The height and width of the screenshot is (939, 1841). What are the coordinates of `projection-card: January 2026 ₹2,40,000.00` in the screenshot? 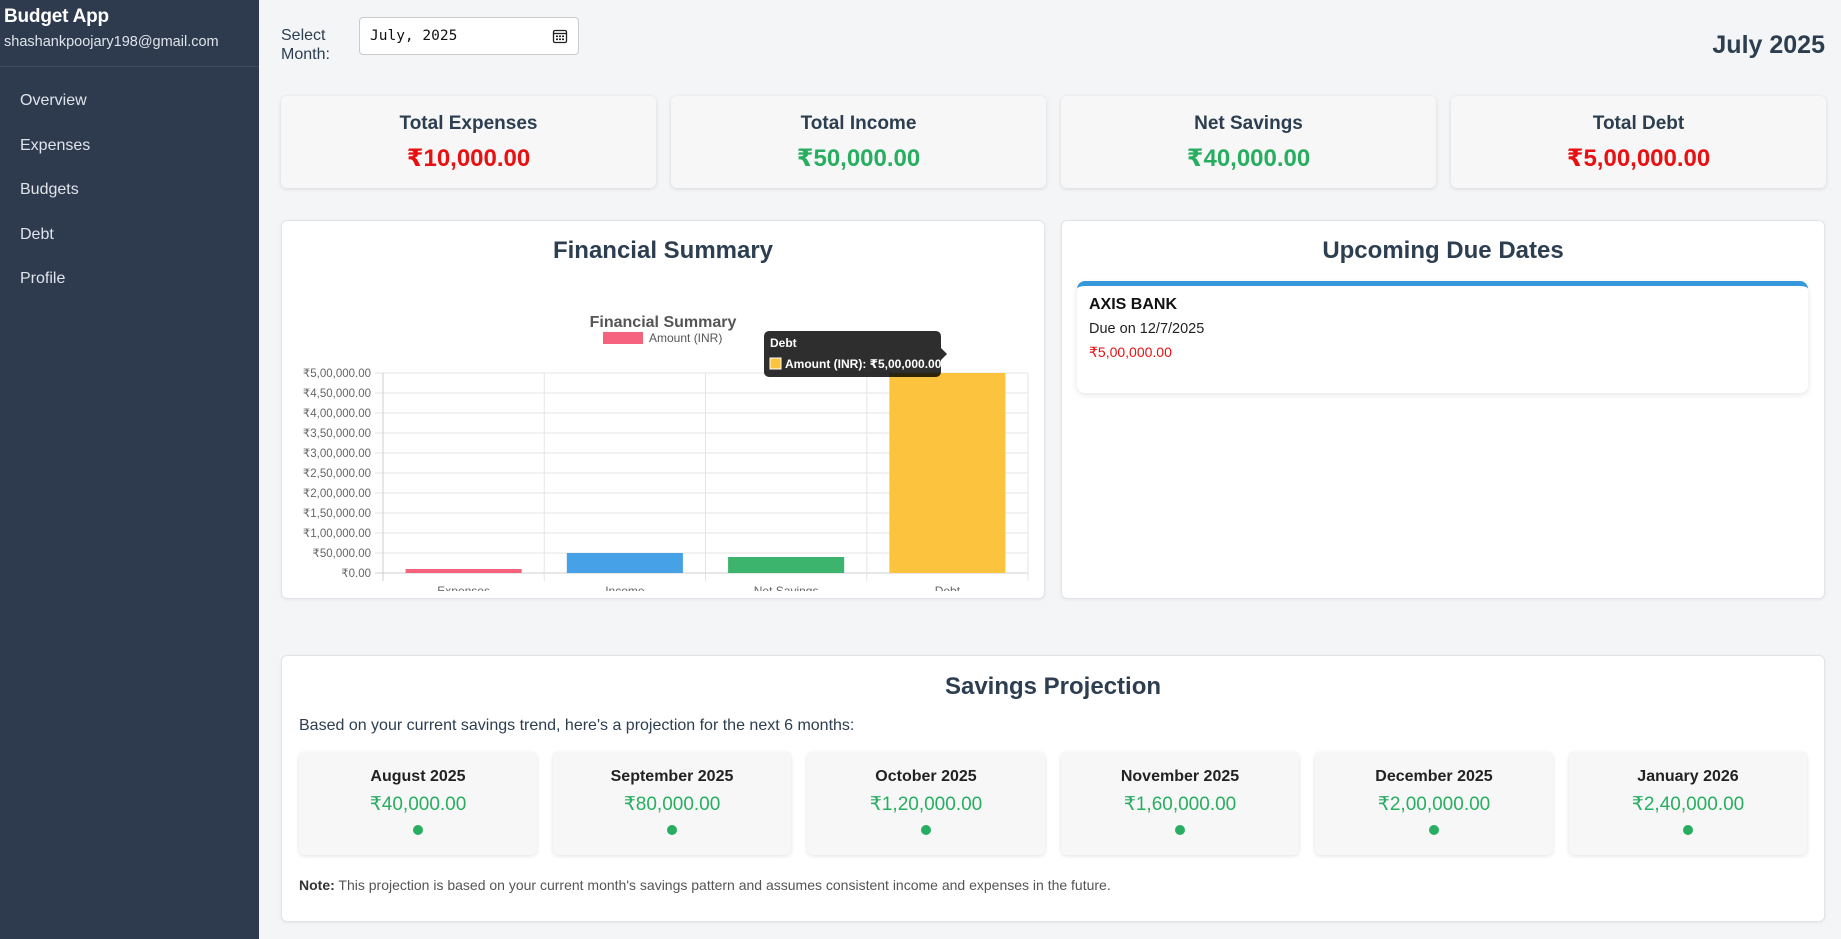 It's located at (1688, 803).